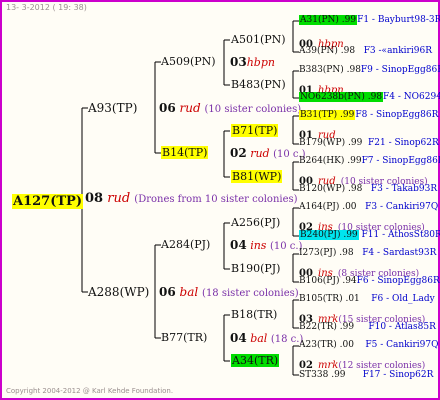 The height and width of the screenshot is (400, 440). I want to click on g3-a-node: A501(PN), so click(258, 39).